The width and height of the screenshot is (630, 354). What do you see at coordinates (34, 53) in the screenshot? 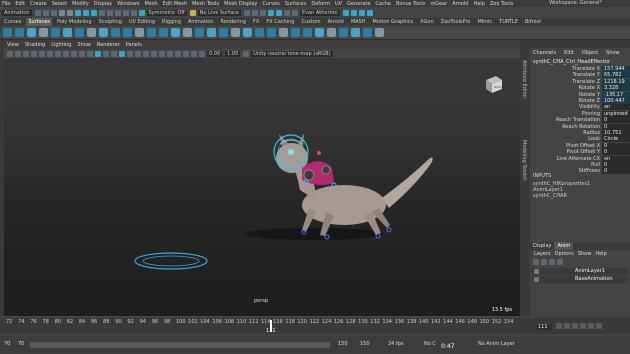
I see `image-plane-icon` at bounding box center [34, 53].